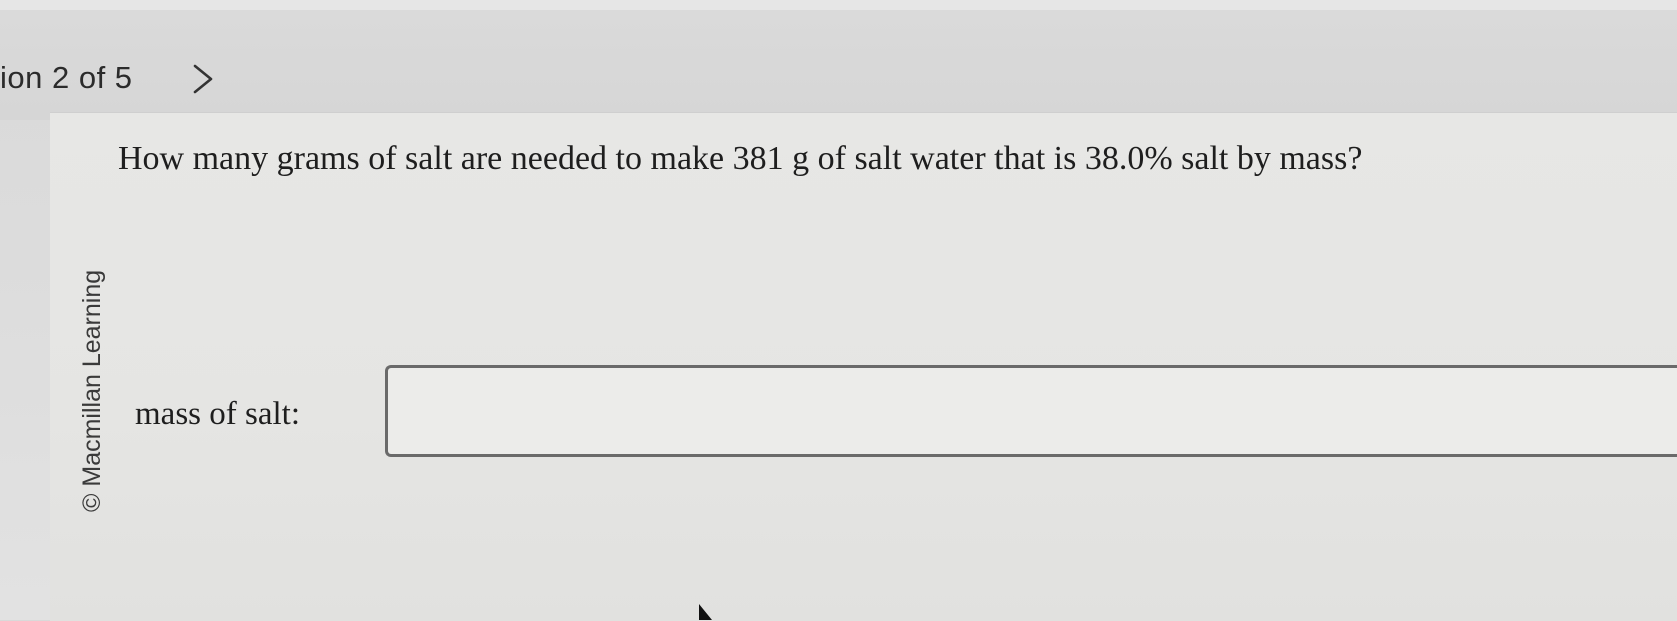 The image size is (1677, 621). Describe the element at coordinates (92, 390) in the screenshot. I see `copyright-label: © Macmillan Learning` at that location.